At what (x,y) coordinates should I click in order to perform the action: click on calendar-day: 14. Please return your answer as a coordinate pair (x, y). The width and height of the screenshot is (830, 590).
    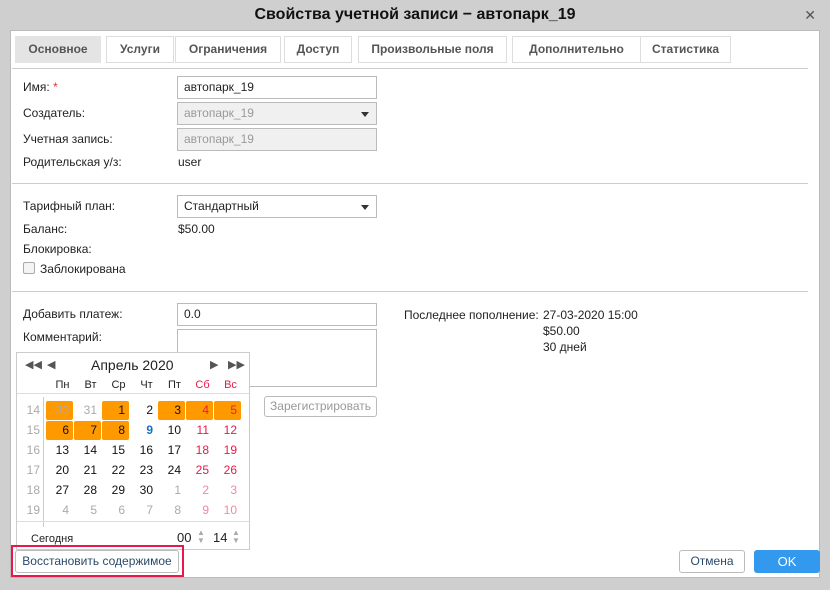
    Looking at the image, I should click on (87, 450).